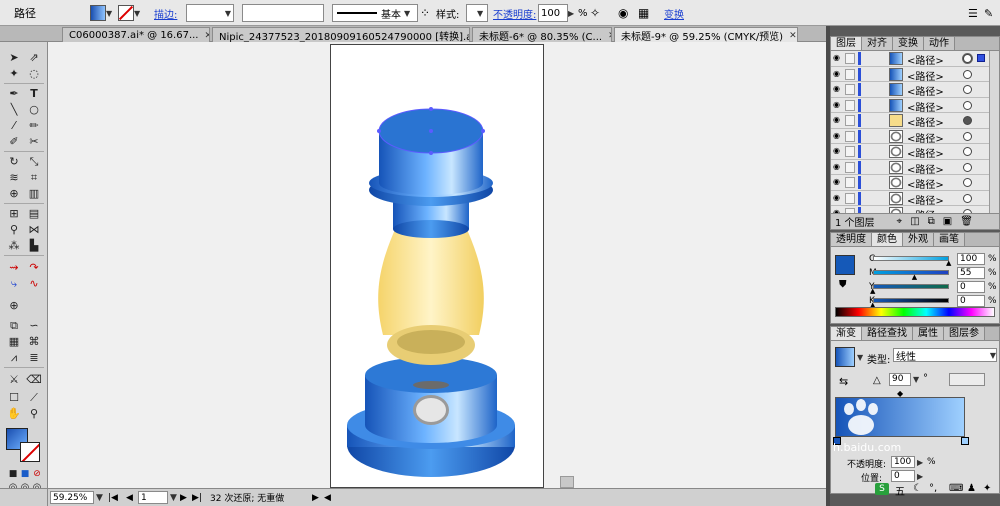 This screenshot has height=506, width=1000. Describe the element at coordinates (34, 413) in the screenshot. I see `zoom-tool-icon: ⚲` at that location.